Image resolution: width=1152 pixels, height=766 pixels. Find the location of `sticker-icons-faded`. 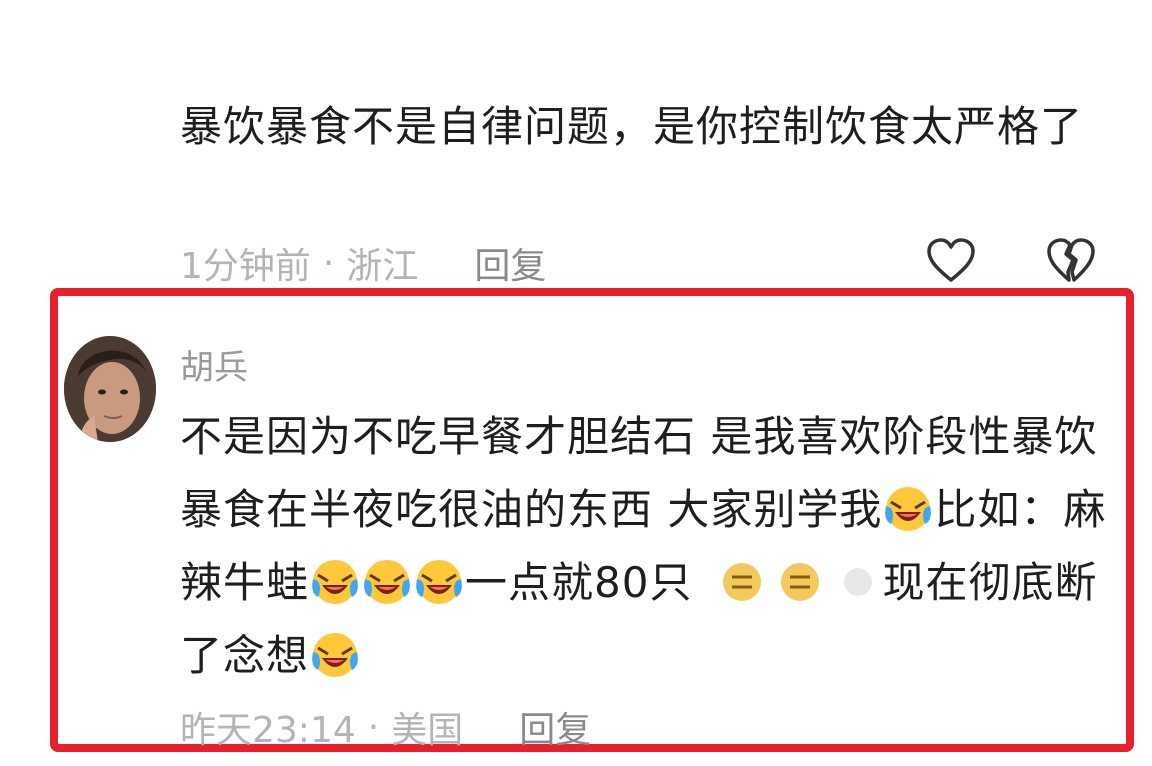

sticker-icons-faded is located at coordinates (787, 577).